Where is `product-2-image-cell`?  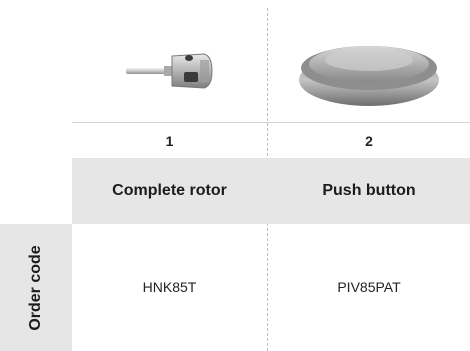 product-2-image-cell is located at coordinates (369, 71).